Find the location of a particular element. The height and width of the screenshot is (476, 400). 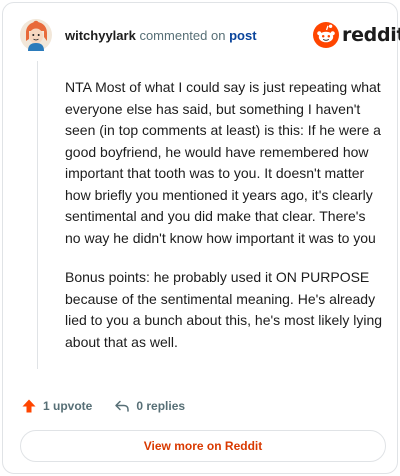

view-more-button: View more on Reddit is located at coordinates (203, 446).